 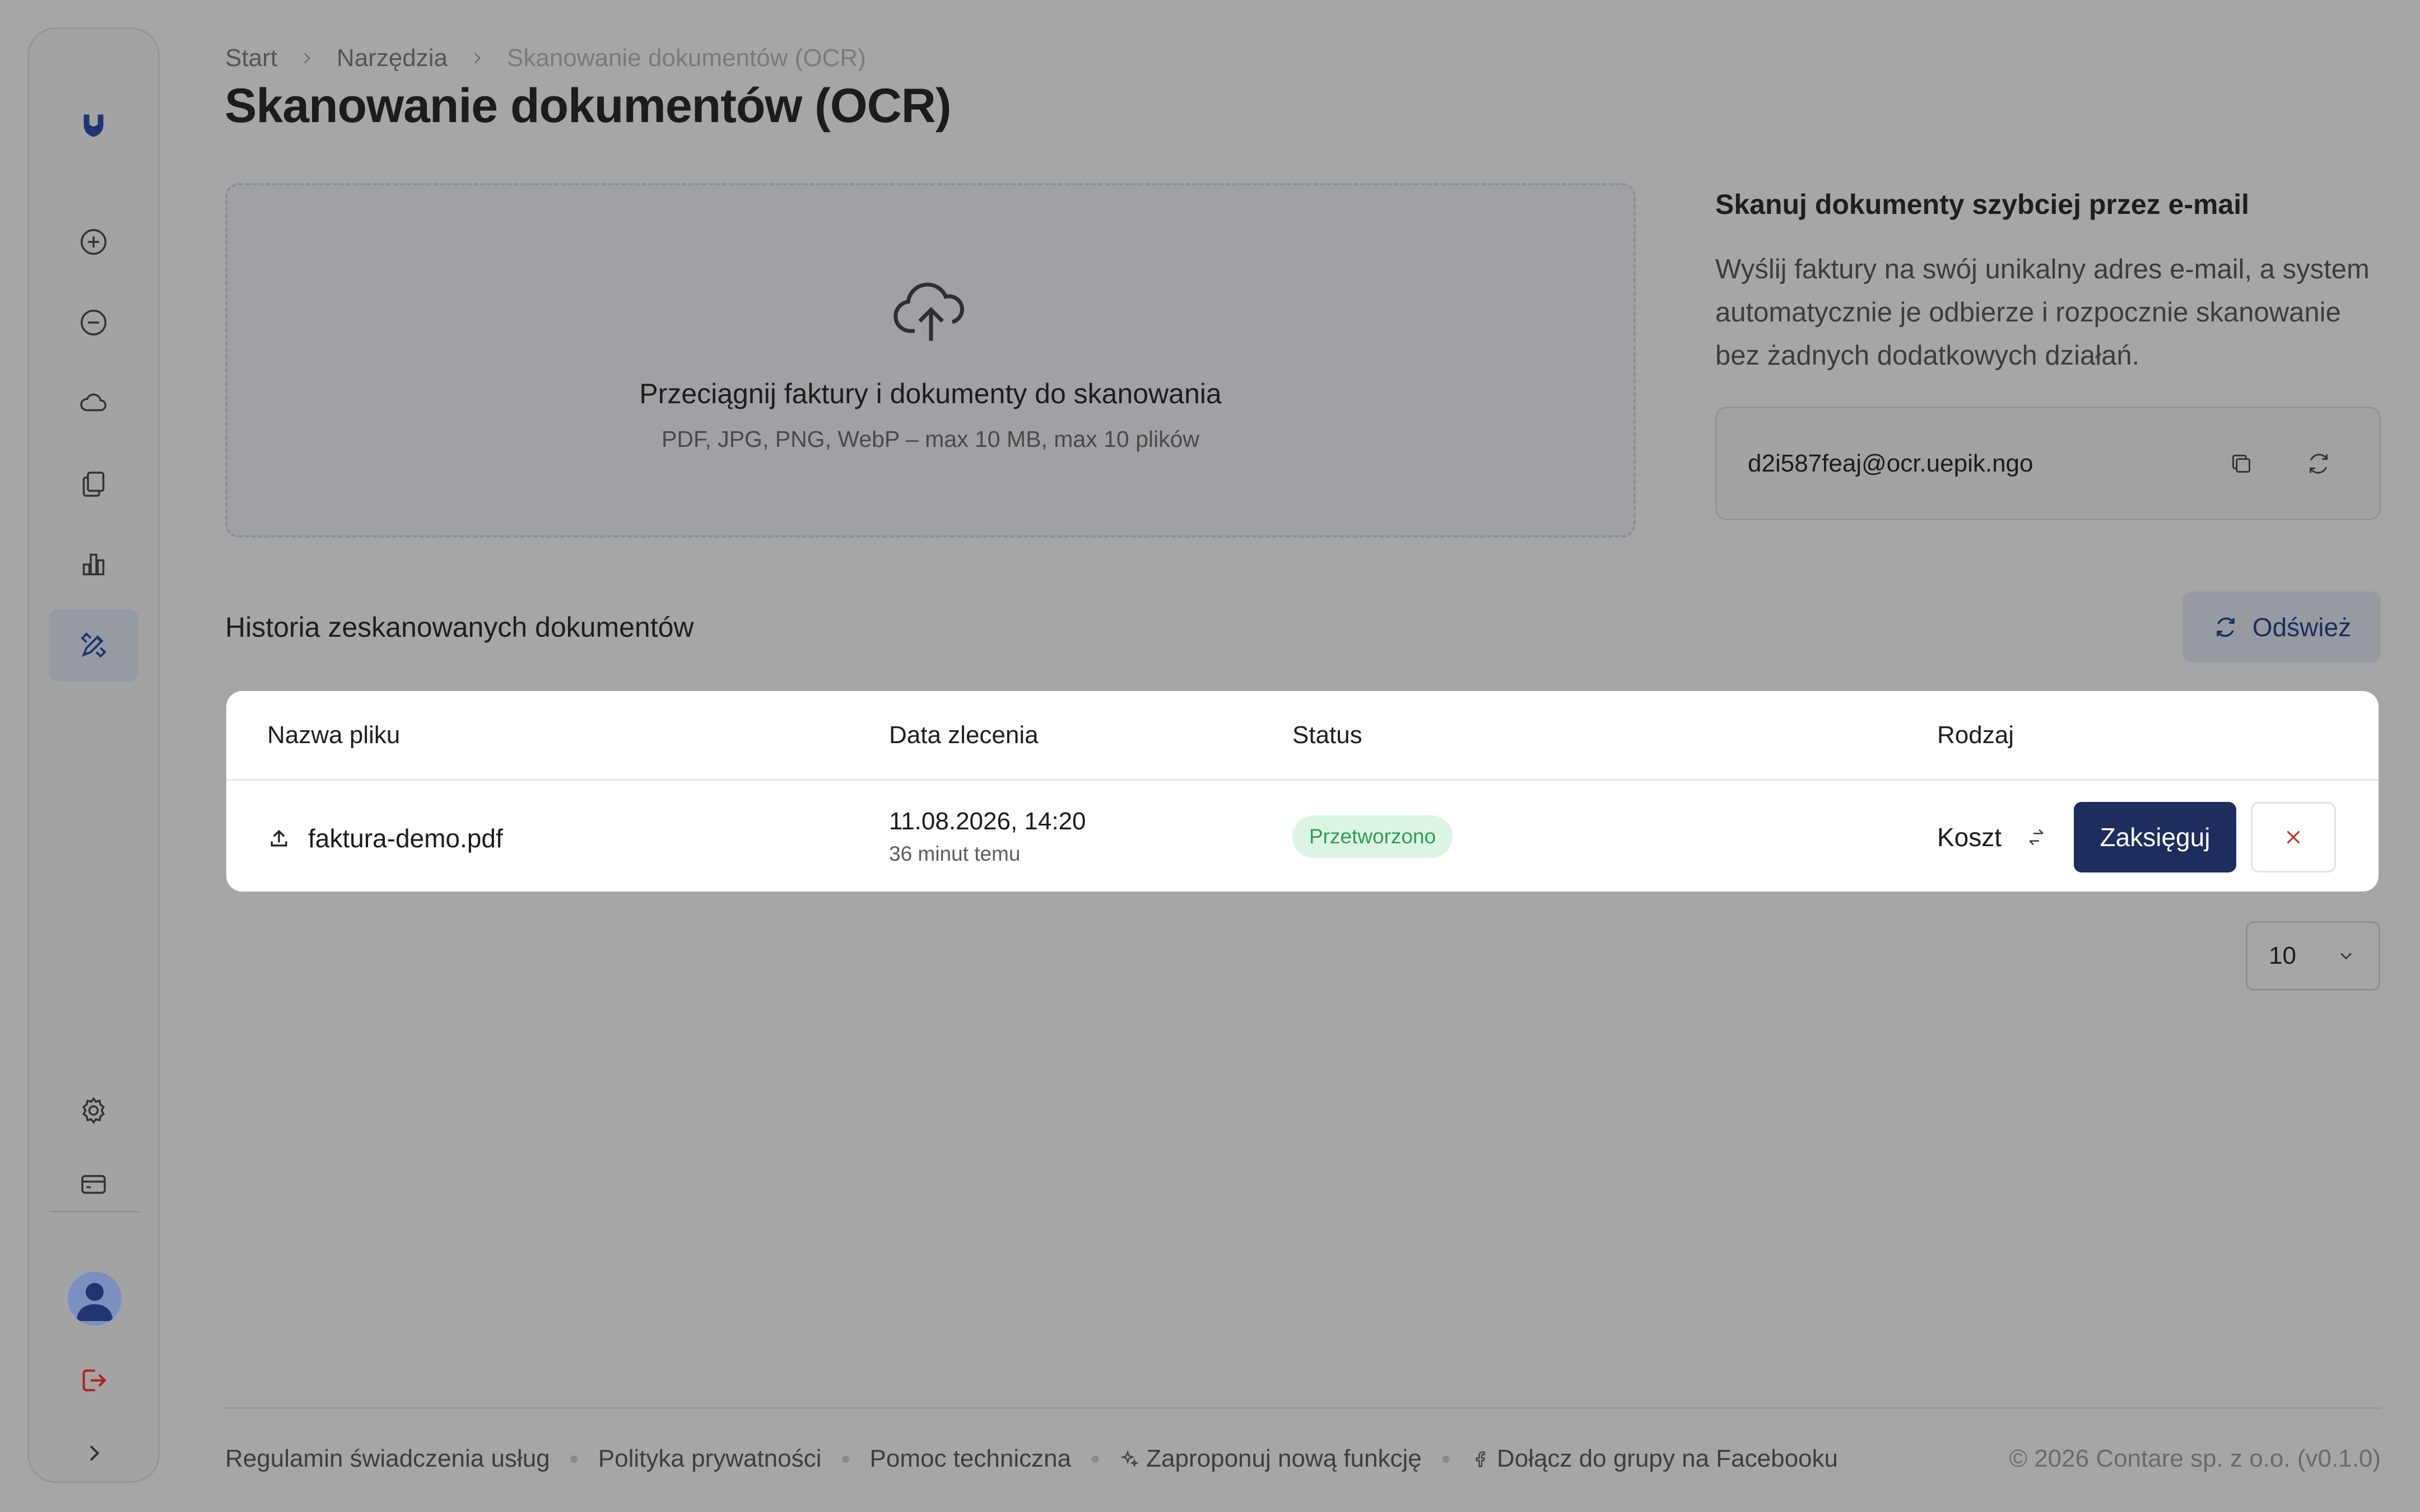 What do you see at coordinates (93, 125) in the screenshot?
I see `logo-icon` at bounding box center [93, 125].